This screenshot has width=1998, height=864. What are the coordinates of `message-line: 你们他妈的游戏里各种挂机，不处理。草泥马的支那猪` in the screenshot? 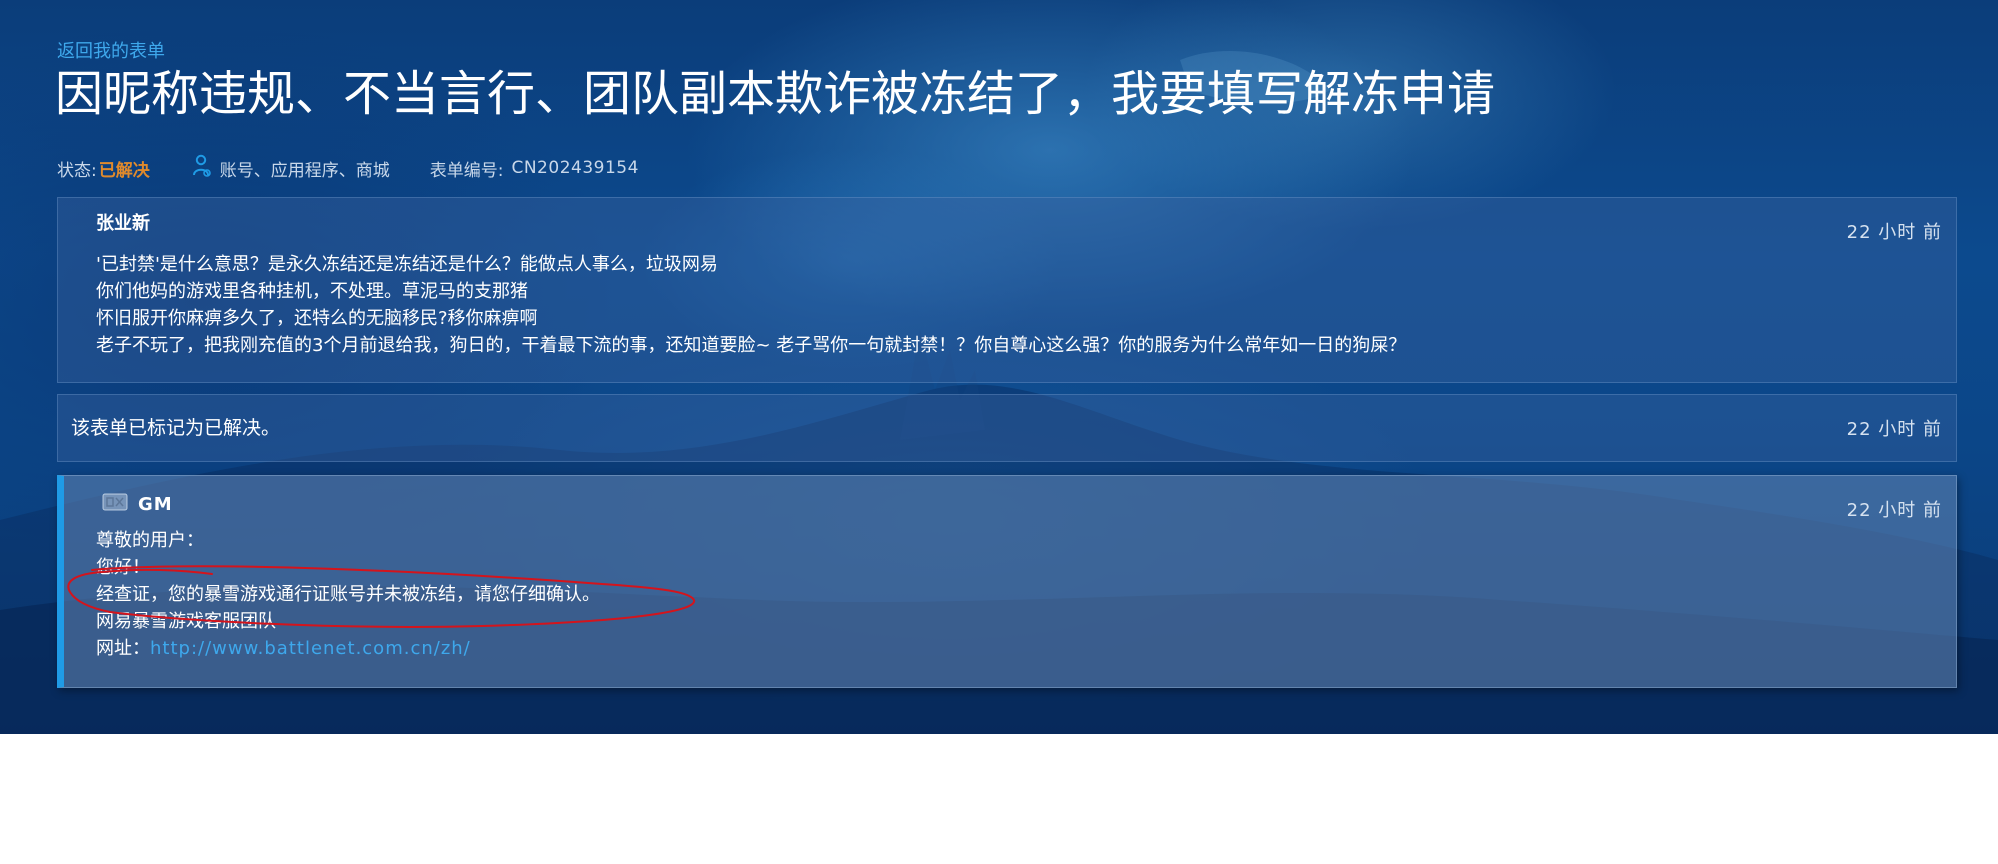 It's located at (312, 291).